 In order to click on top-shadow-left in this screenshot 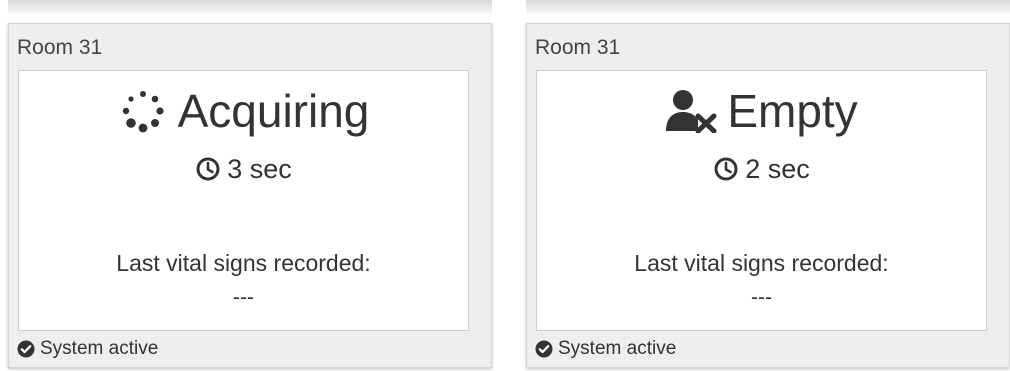, I will do `click(250, 7)`.